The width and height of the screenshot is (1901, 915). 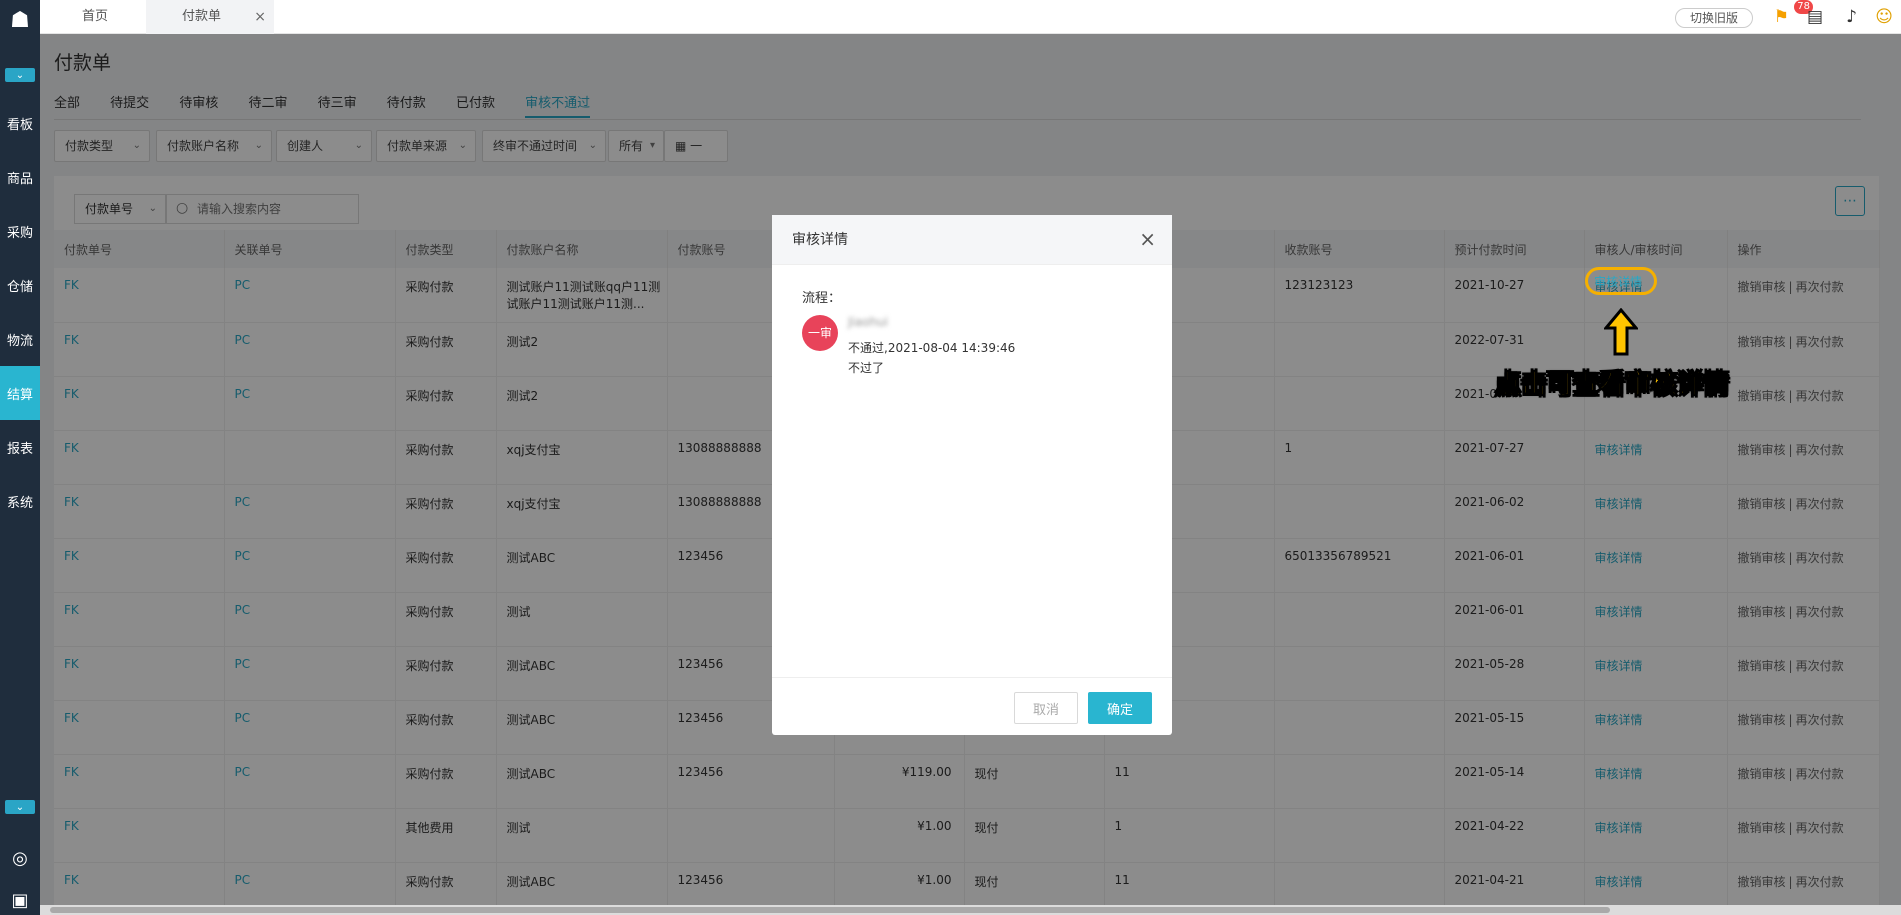 What do you see at coordinates (20, 501) in the screenshot?
I see `sidebar-item-system: 系统` at bounding box center [20, 501].